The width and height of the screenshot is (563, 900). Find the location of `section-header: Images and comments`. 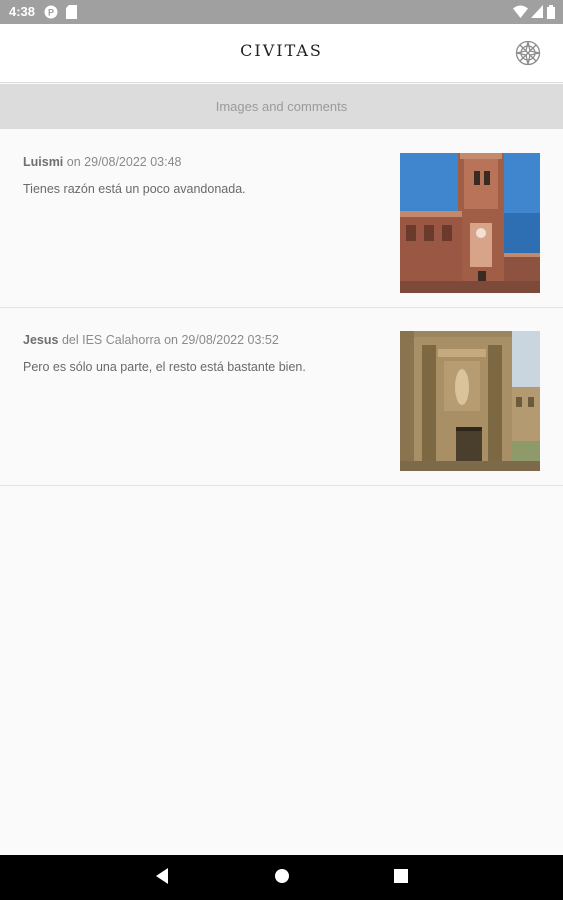

section-header: Images and comments is located at coordinates (281, 106).